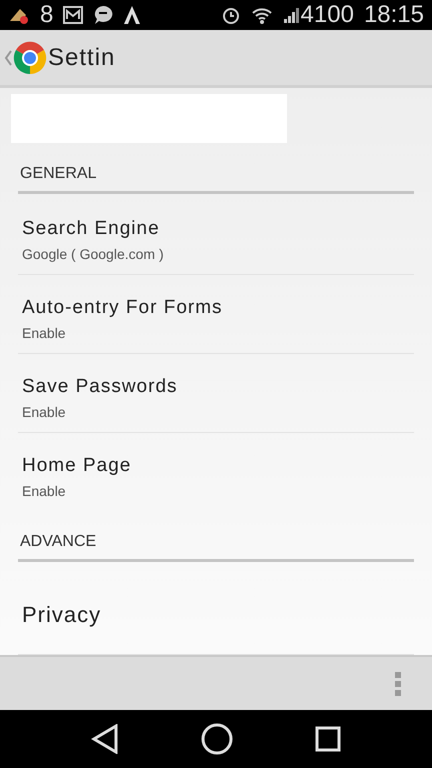 This screenshot has width=432, height=768. What do you see at coordinates (216, 234) in the screenshot?
I see `settings-item: Search Engine Google ( Google.com )` at bounding box center [216, 234].